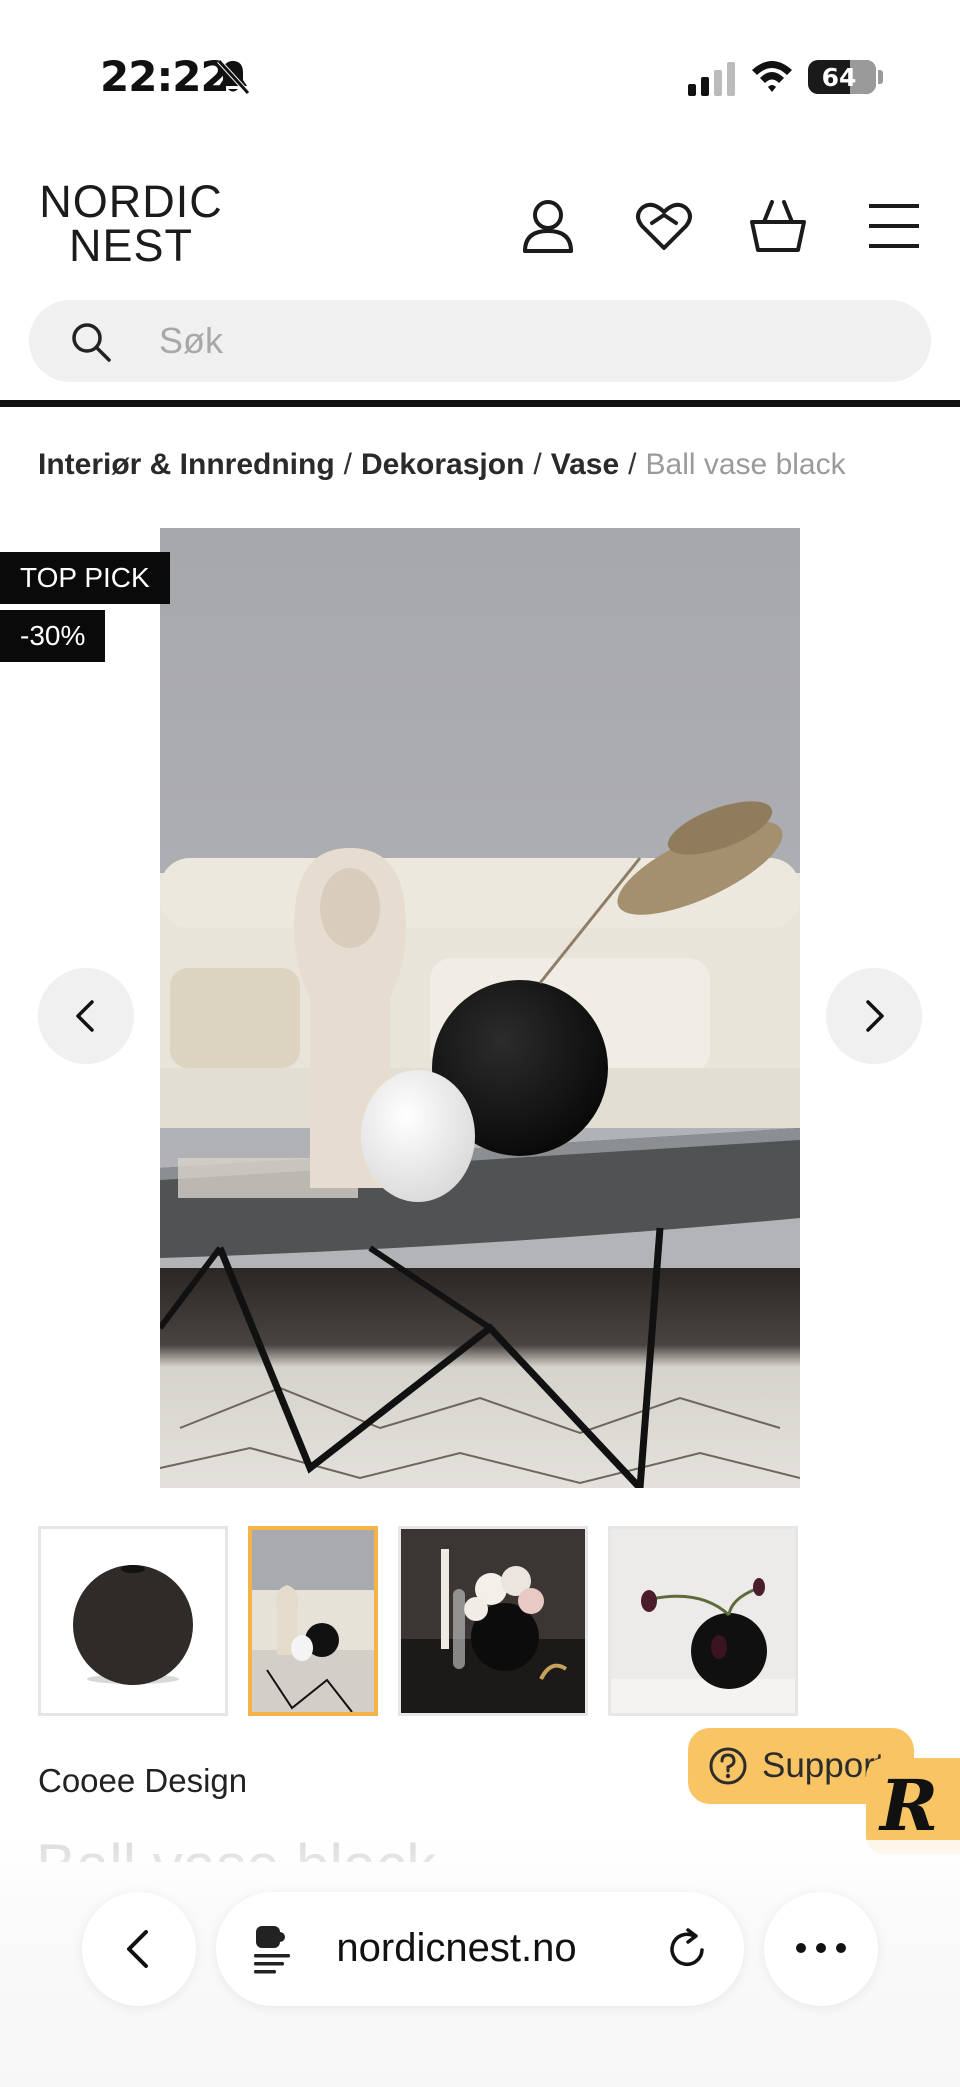 The width and height of the screenshot is (960, 2087). What do you see at coordinates (772, 76) in the screenshot?
I see `wifi-icon` at bounding box center [772, 76].